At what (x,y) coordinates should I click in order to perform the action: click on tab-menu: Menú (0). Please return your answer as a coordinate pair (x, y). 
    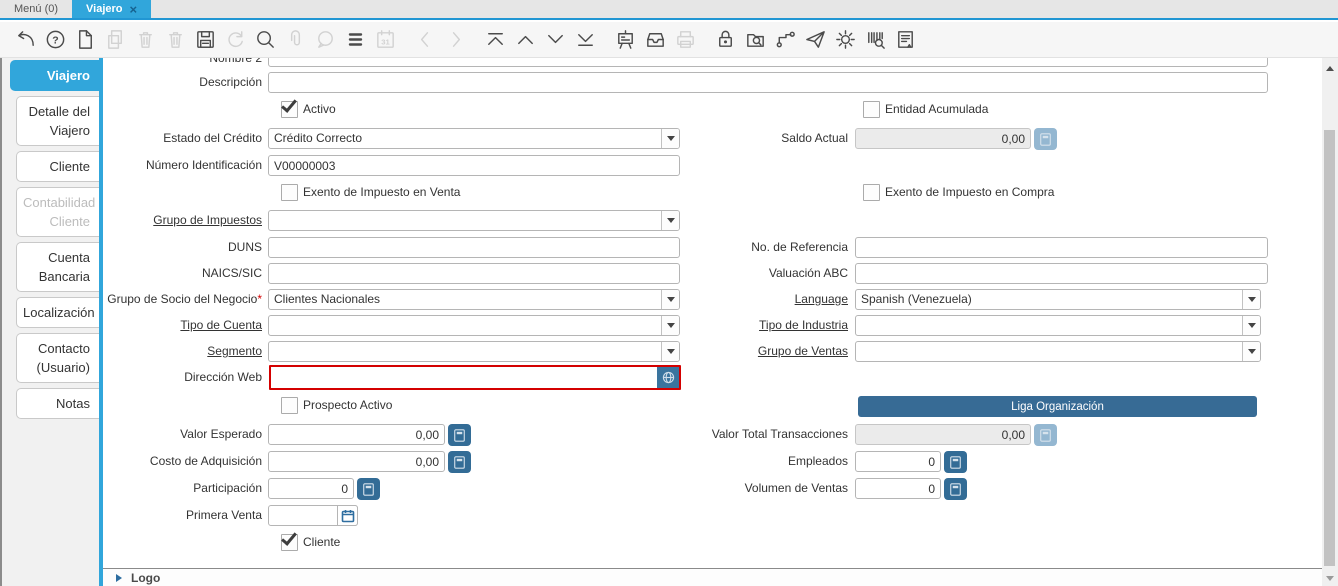
    Looking at the image, I should click on (36, 9).